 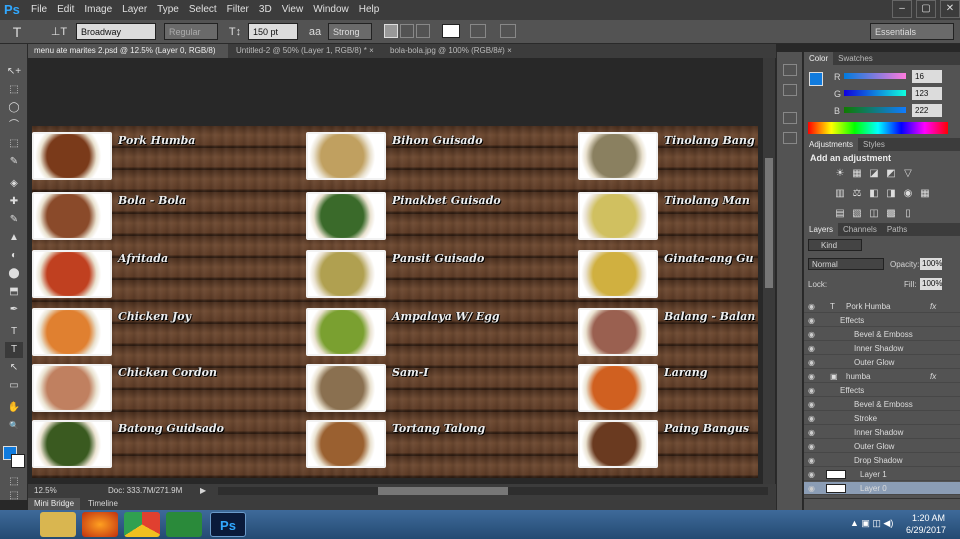 What do you see at coordinates (857, 213) in the screenshot?
I see `adjustment-icon: ▧` at bounding box center [857, 213].